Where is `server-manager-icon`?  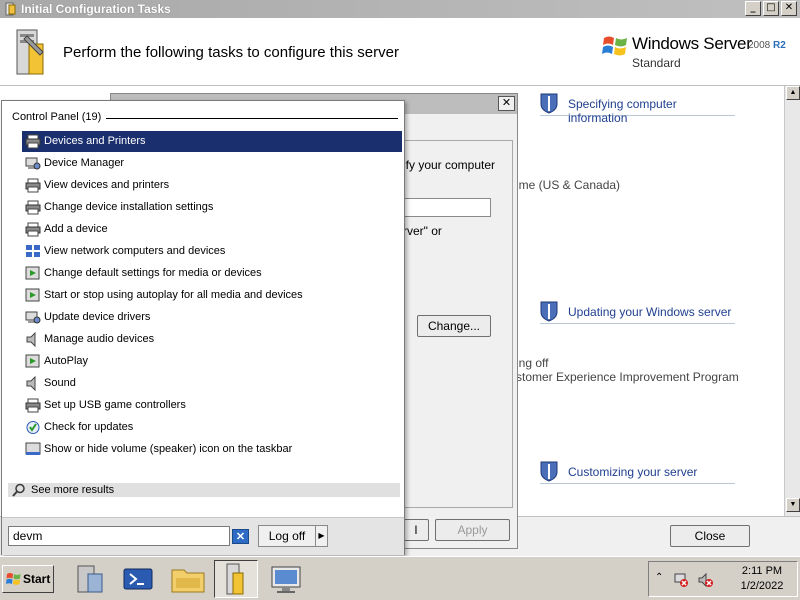 server-manager-icon is located at coordinates (88, 579).